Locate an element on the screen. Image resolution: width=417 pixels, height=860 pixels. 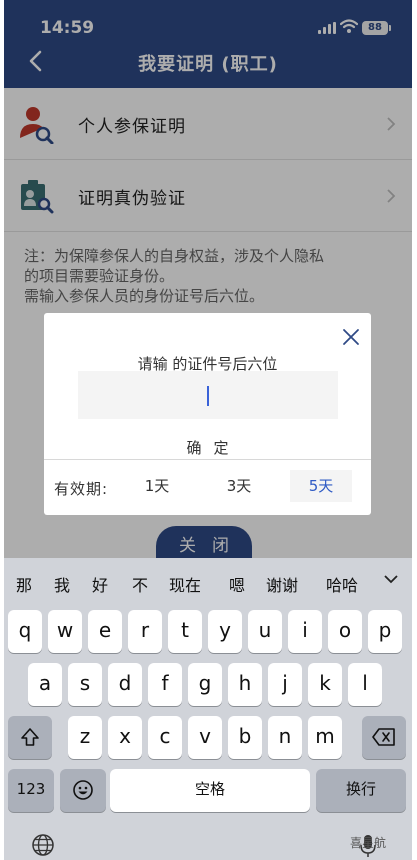
shift-icon is located at coordinates (30, 737).